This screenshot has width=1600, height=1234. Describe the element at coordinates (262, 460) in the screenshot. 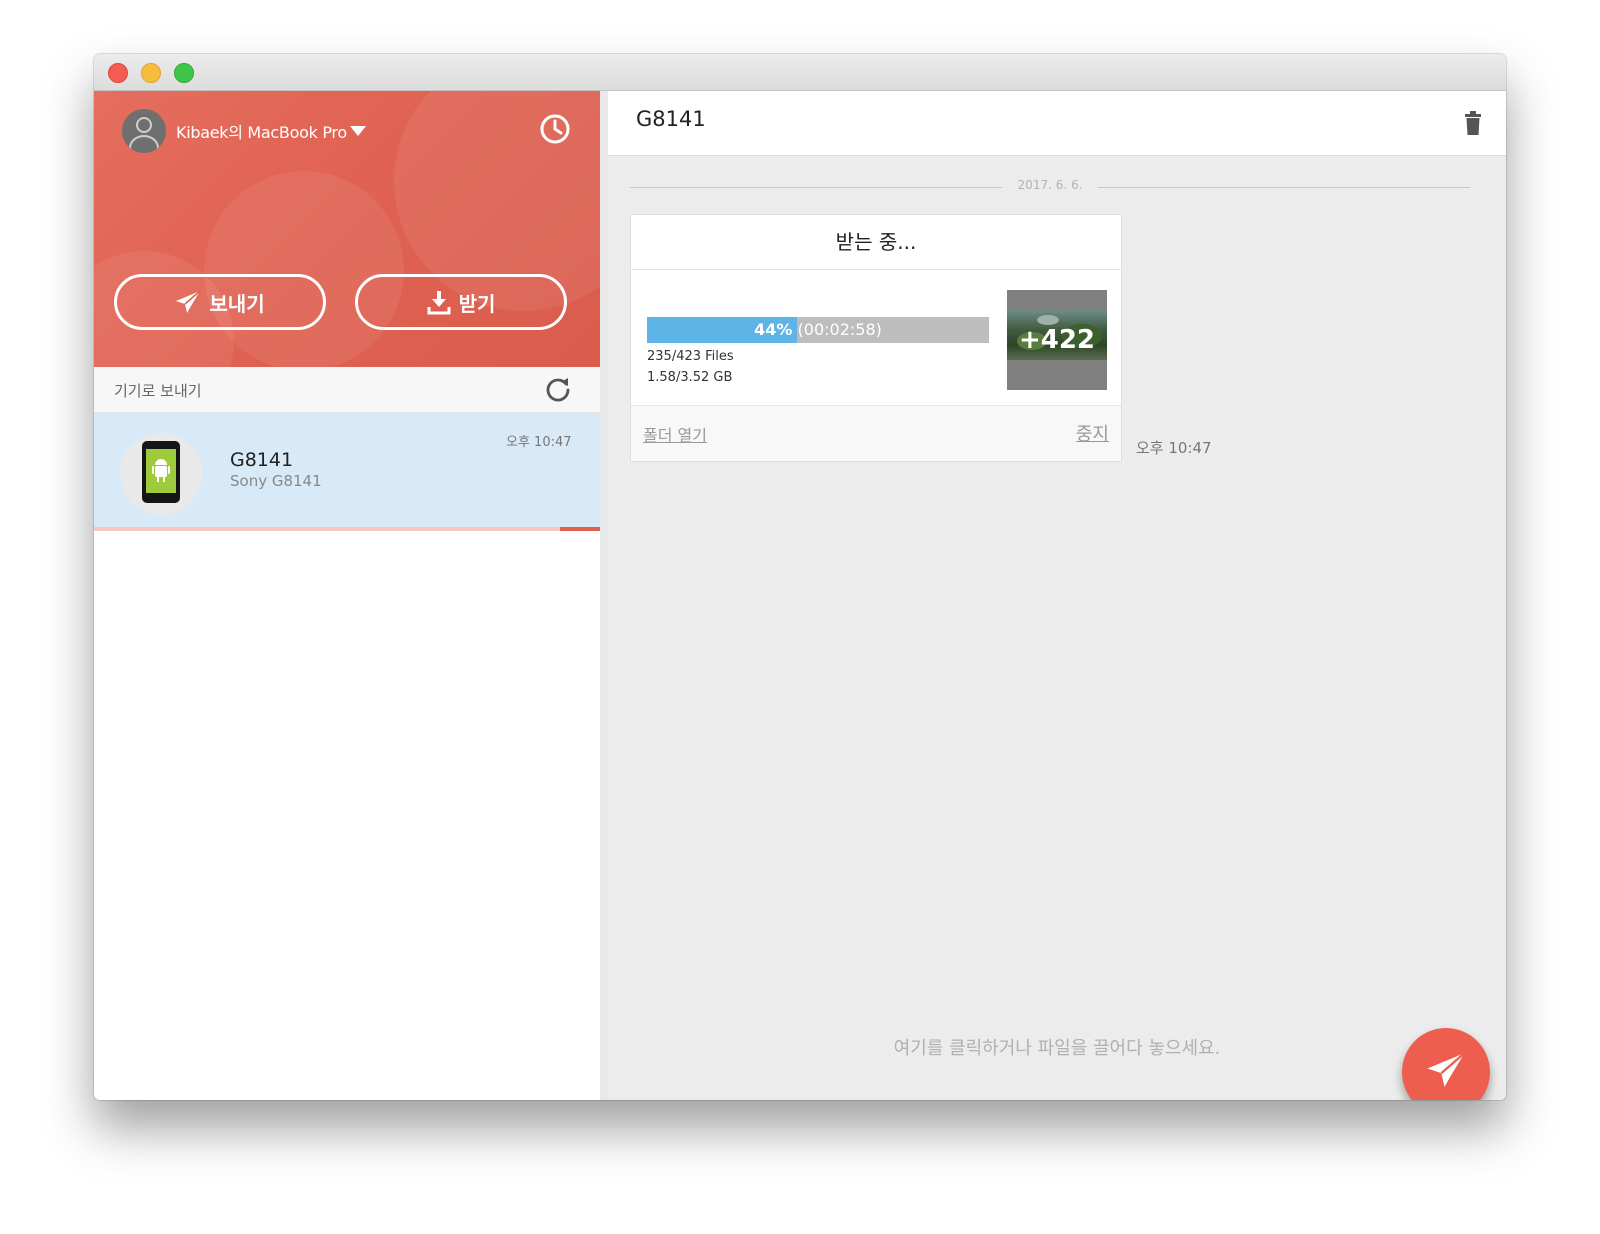

I see `device-item-name: G8141` at that location.